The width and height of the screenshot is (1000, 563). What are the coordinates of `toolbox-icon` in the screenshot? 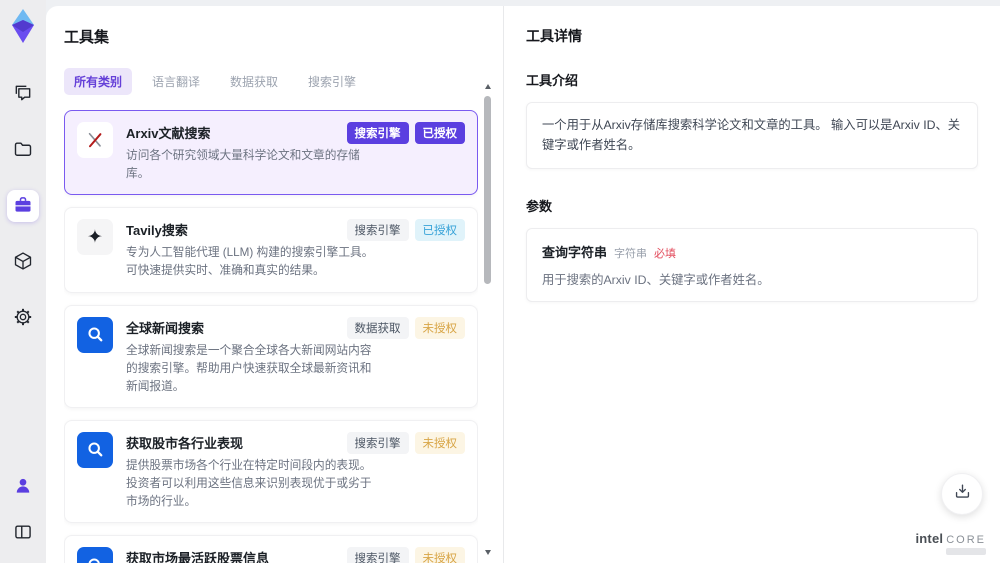 It's located at (23, 206).